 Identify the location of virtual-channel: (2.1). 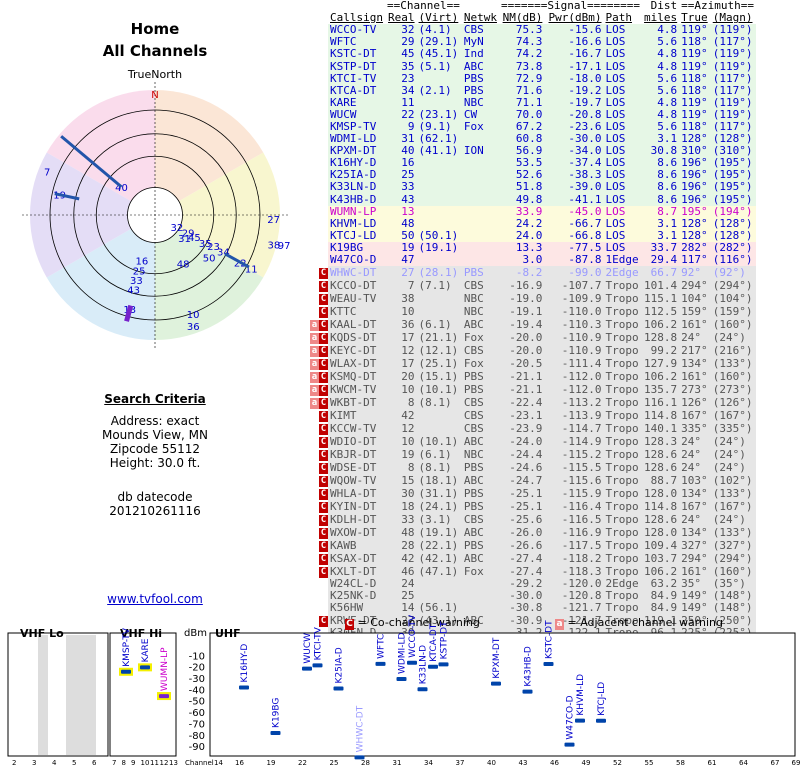
(439, 90).